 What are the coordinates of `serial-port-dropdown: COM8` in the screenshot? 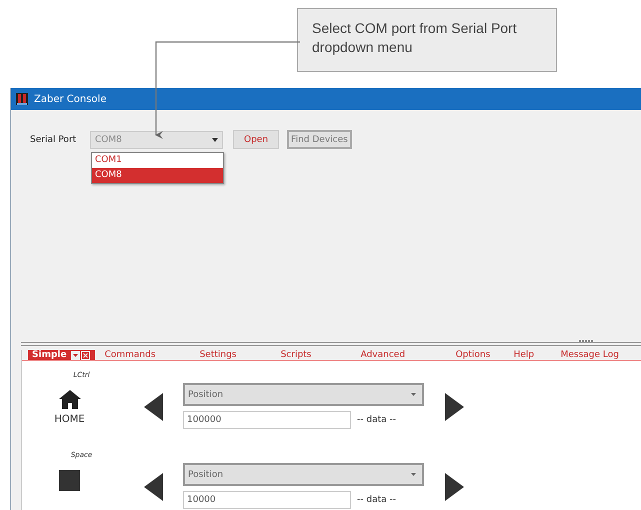 It's located at (156, 139).